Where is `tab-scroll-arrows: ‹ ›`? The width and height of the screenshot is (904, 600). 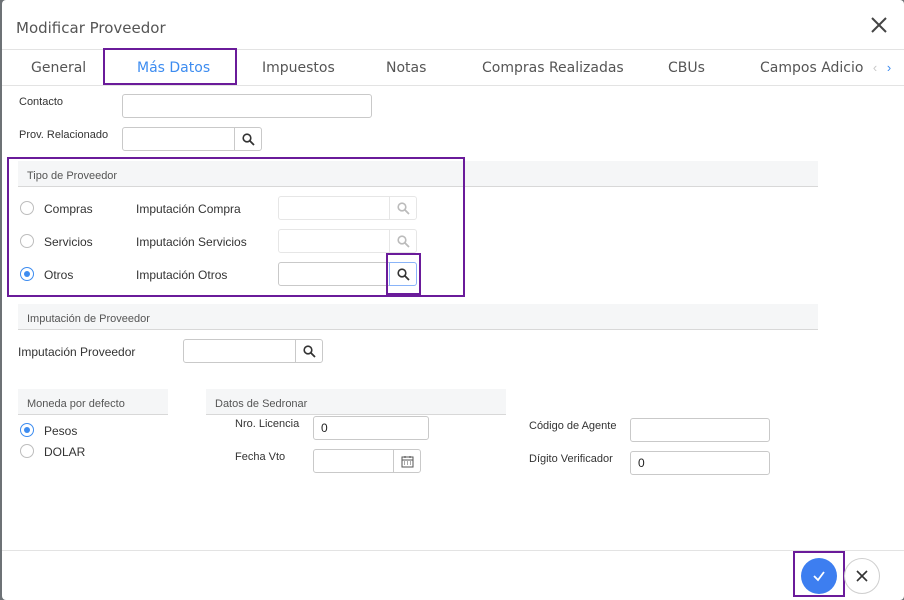
tab-scroll-arrows: ‹ › is located at coordinates (882, 67).